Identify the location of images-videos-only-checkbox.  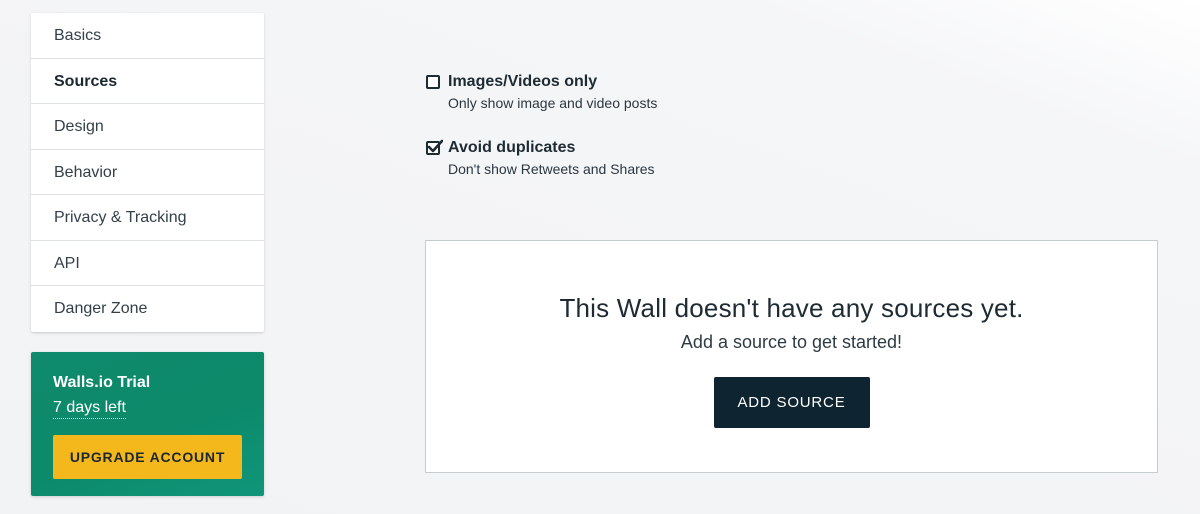
(433, 82).